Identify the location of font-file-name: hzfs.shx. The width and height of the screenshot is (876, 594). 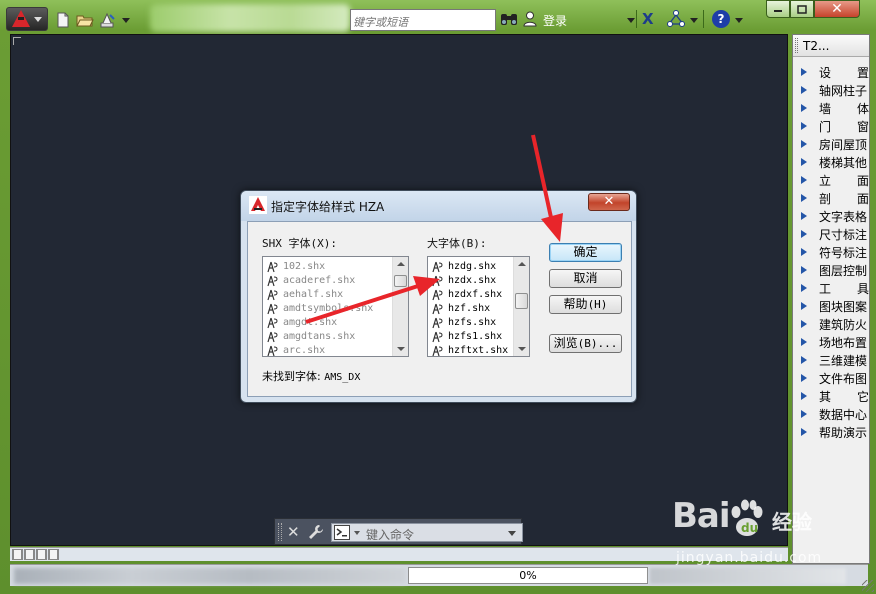
(472, 322).